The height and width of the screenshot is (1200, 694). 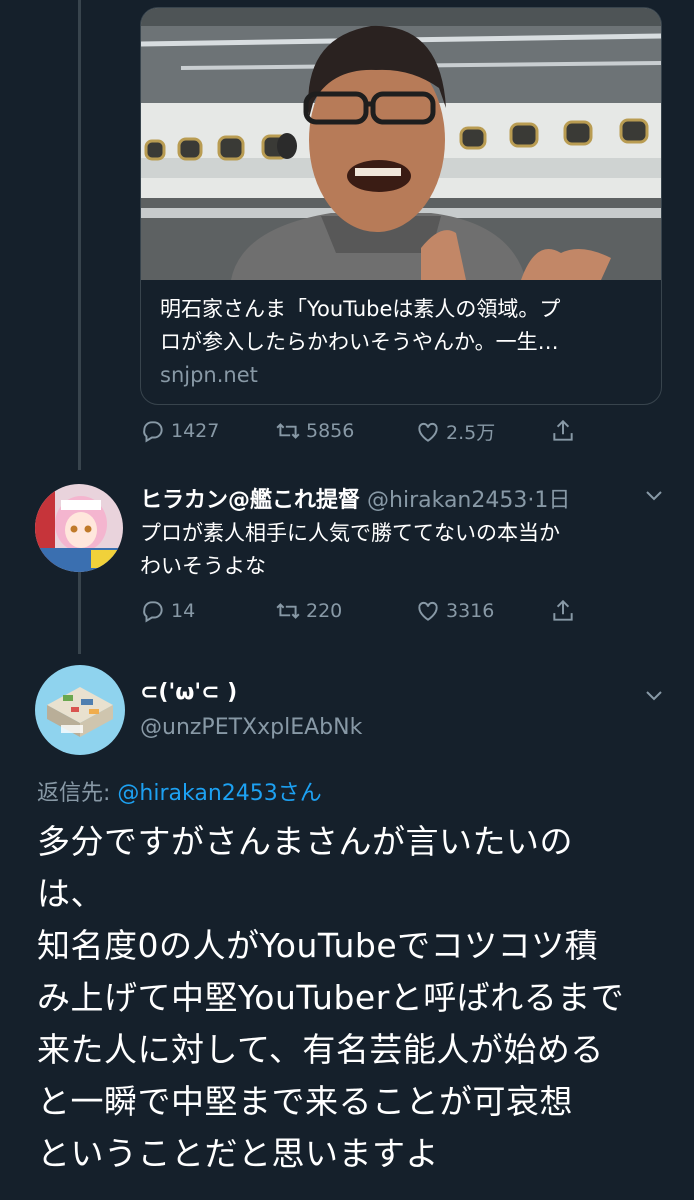 I want to click on tweet-action-bar: 1427 5856 2.5万, so click(x=365, y=434).